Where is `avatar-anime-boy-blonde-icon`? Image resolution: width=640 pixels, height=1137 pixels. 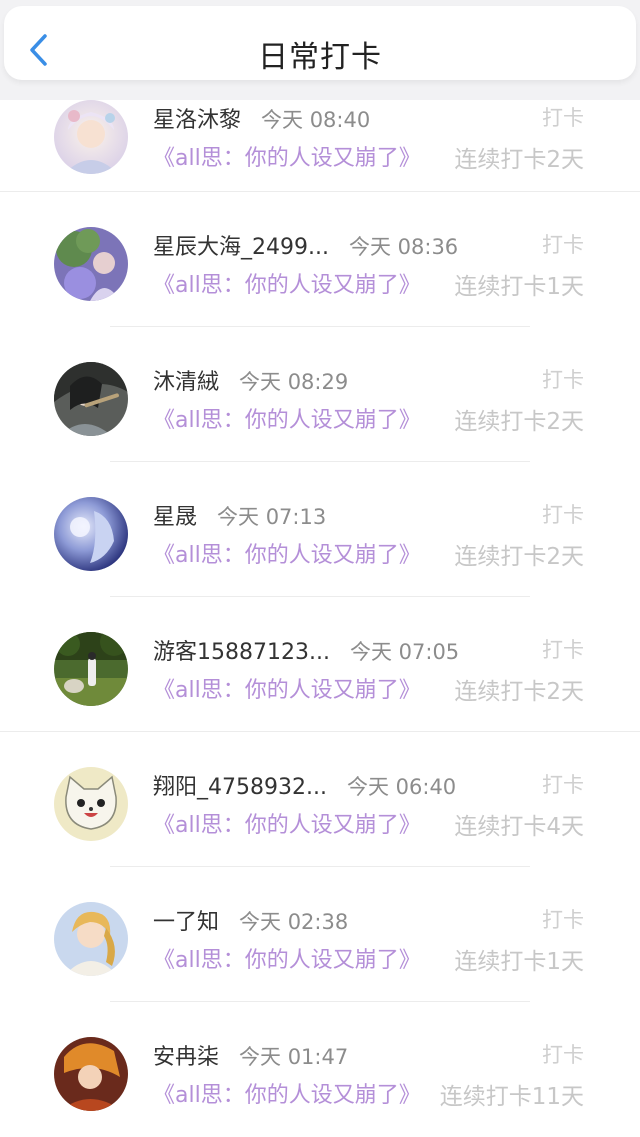 avatar-anime-boy-blonde-icon is located at coordinates (91, 939).